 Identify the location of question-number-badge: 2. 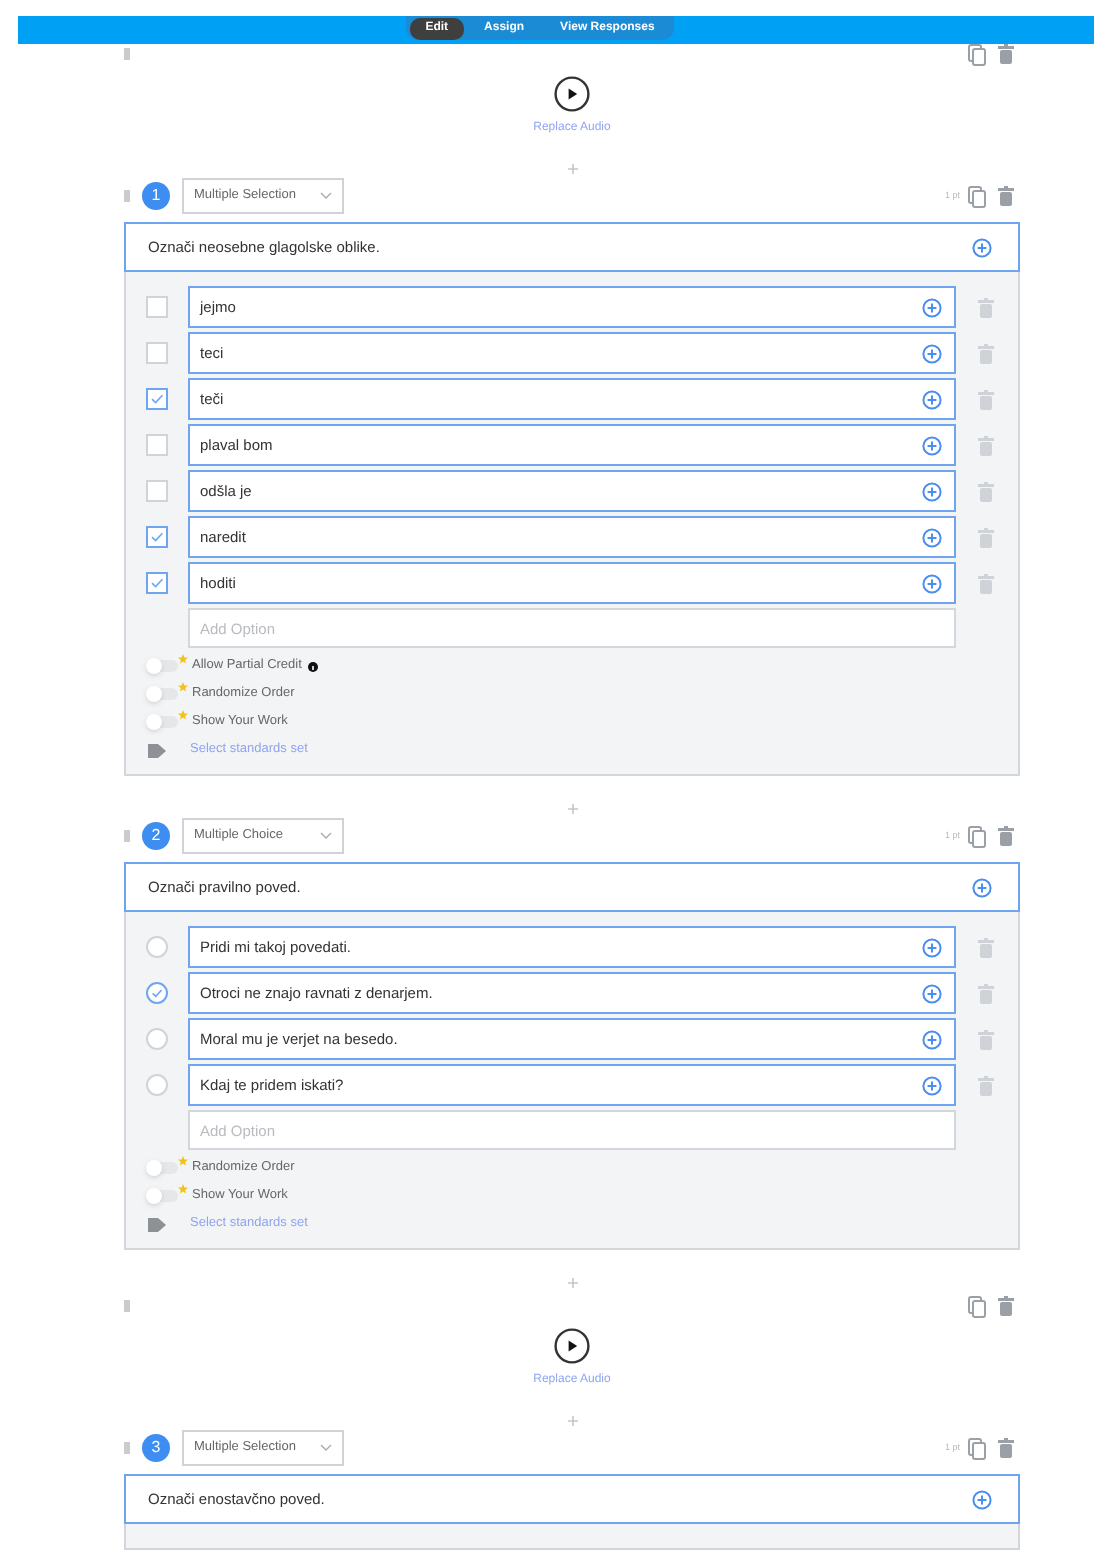
(156, 836).